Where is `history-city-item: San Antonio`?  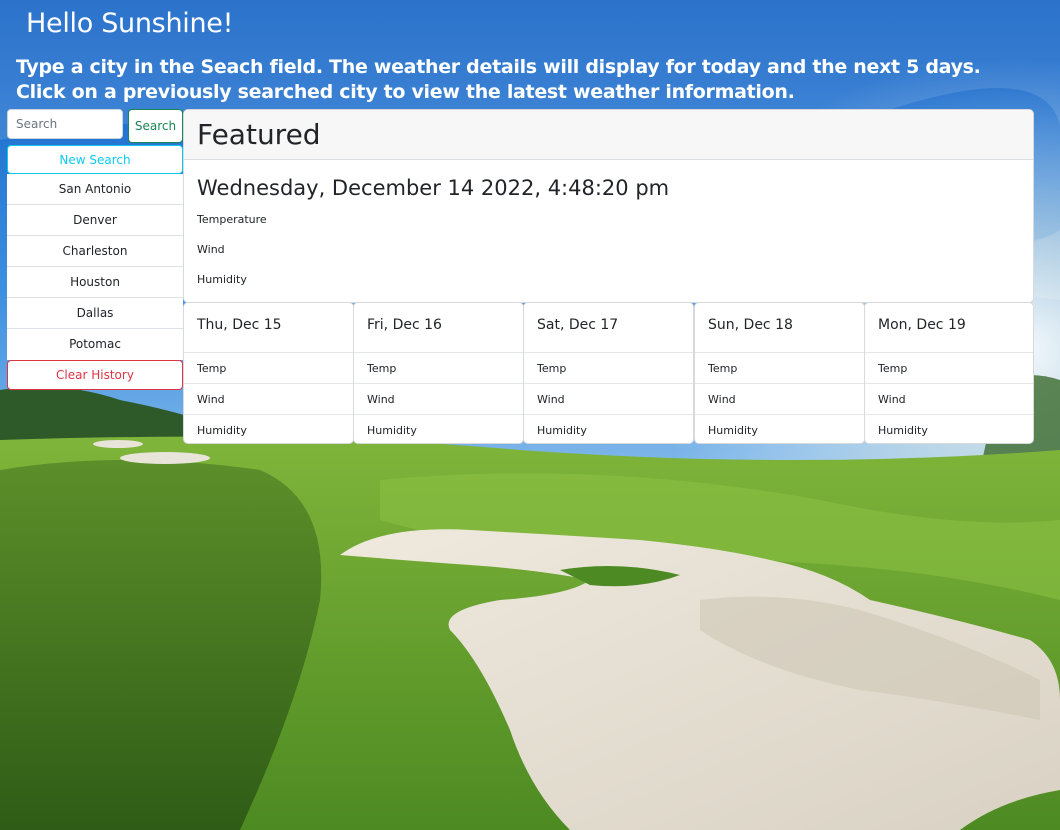
history-city-item: San Antonio is located at coordinates (95, 189).